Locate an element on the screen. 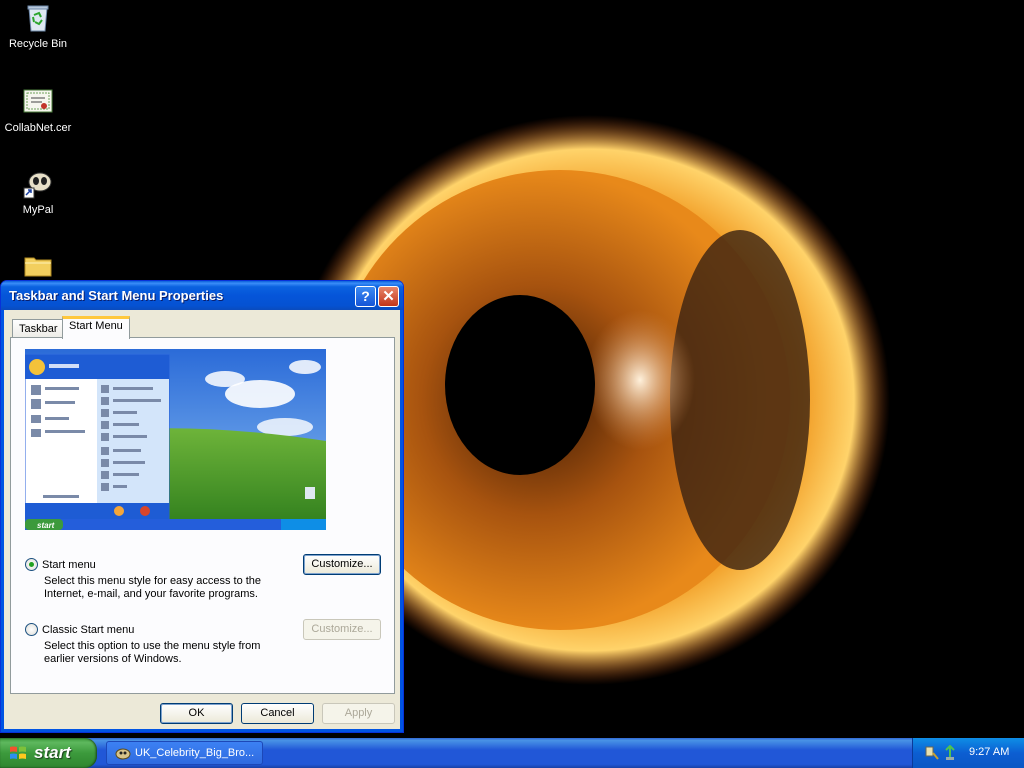 Image resolution: width=1024 pixels, height=768 pixels. help-button: ? is located at coordinates (365, 296).